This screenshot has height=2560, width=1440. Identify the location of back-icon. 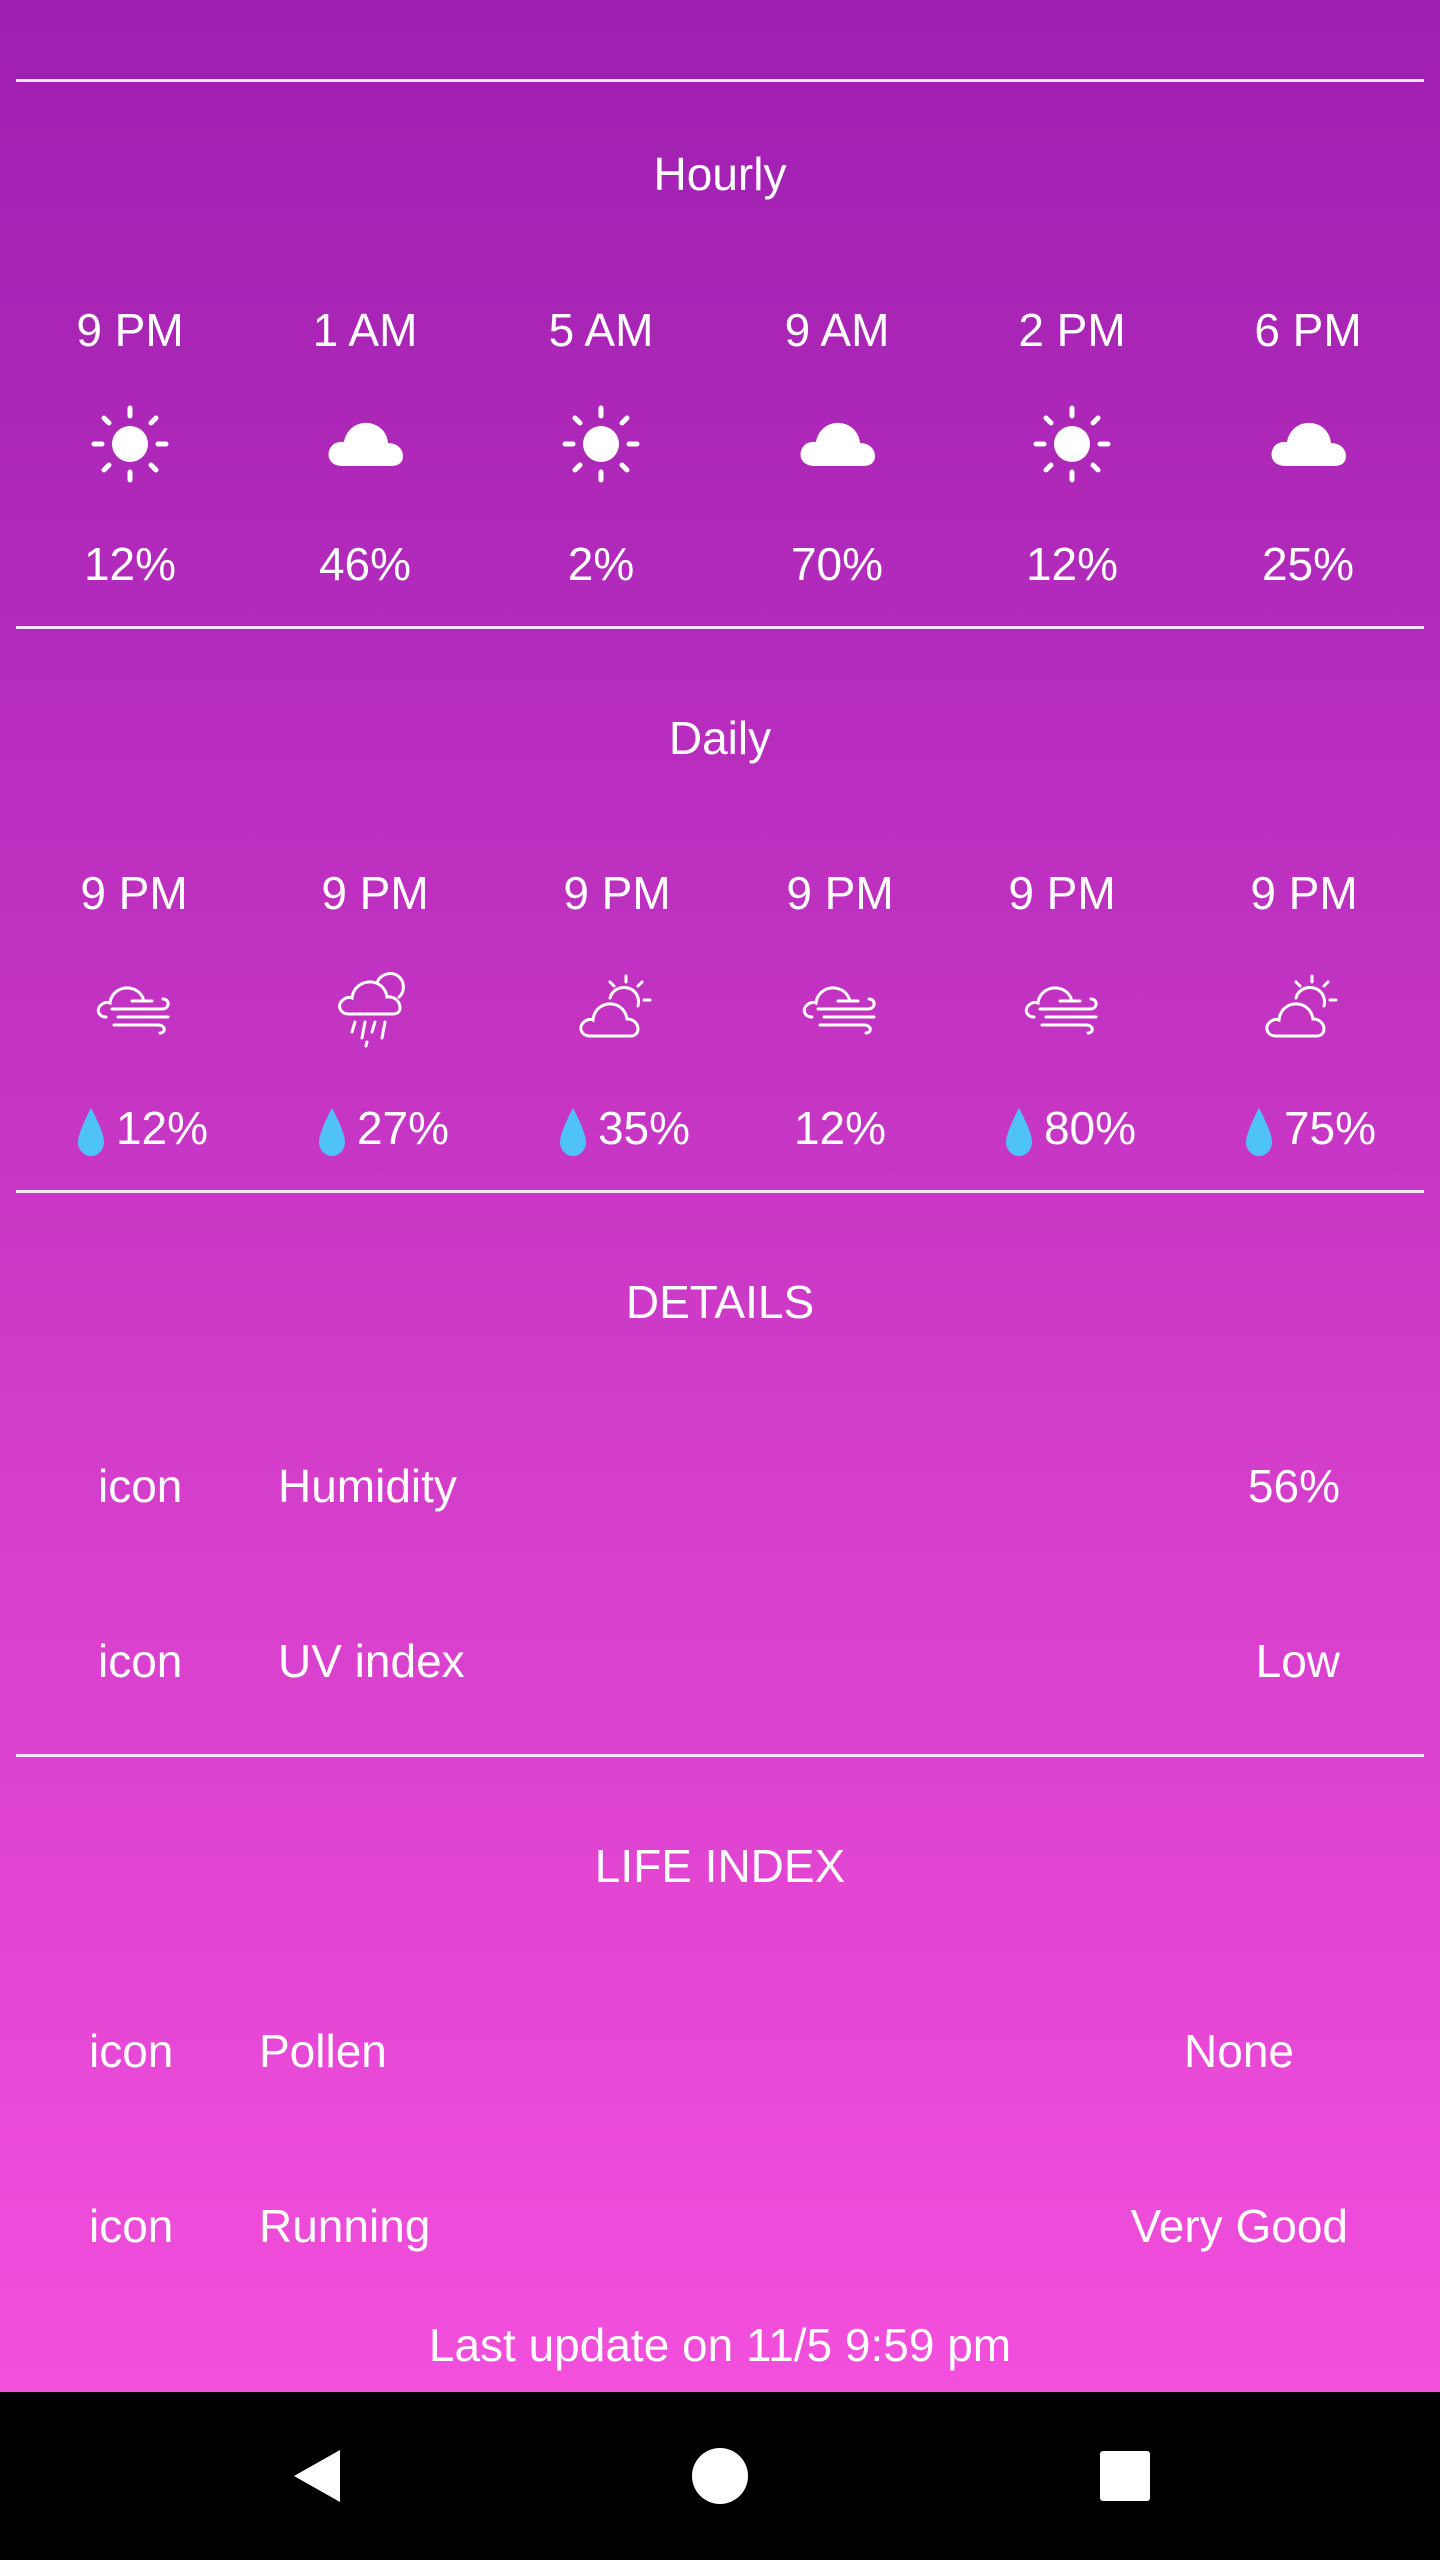
(317, 2476).